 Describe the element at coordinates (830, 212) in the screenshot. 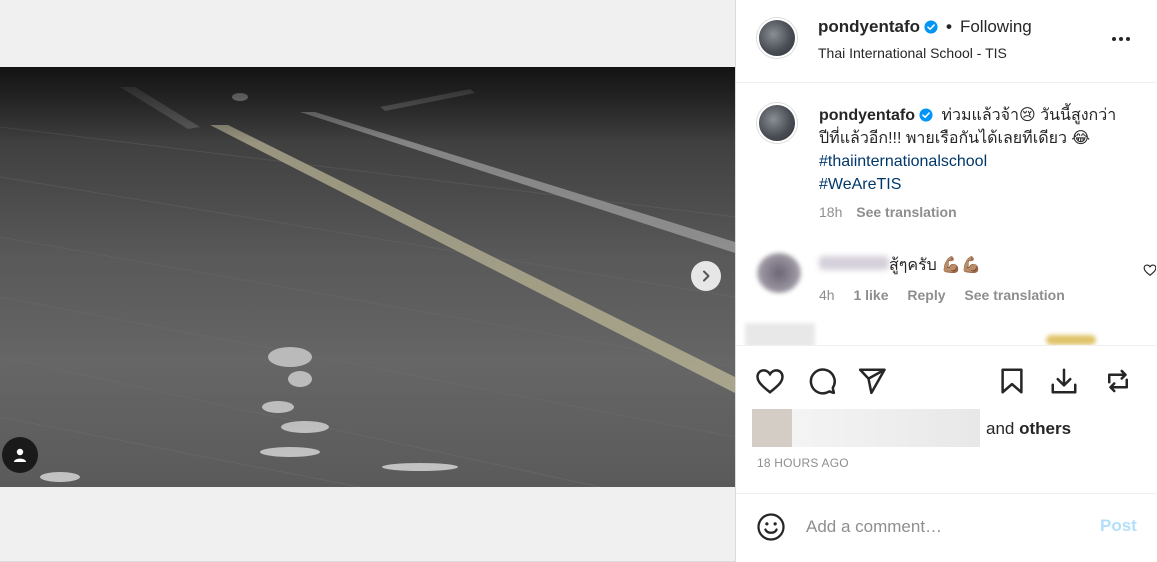

I see `caption-age: 18h` at that location.